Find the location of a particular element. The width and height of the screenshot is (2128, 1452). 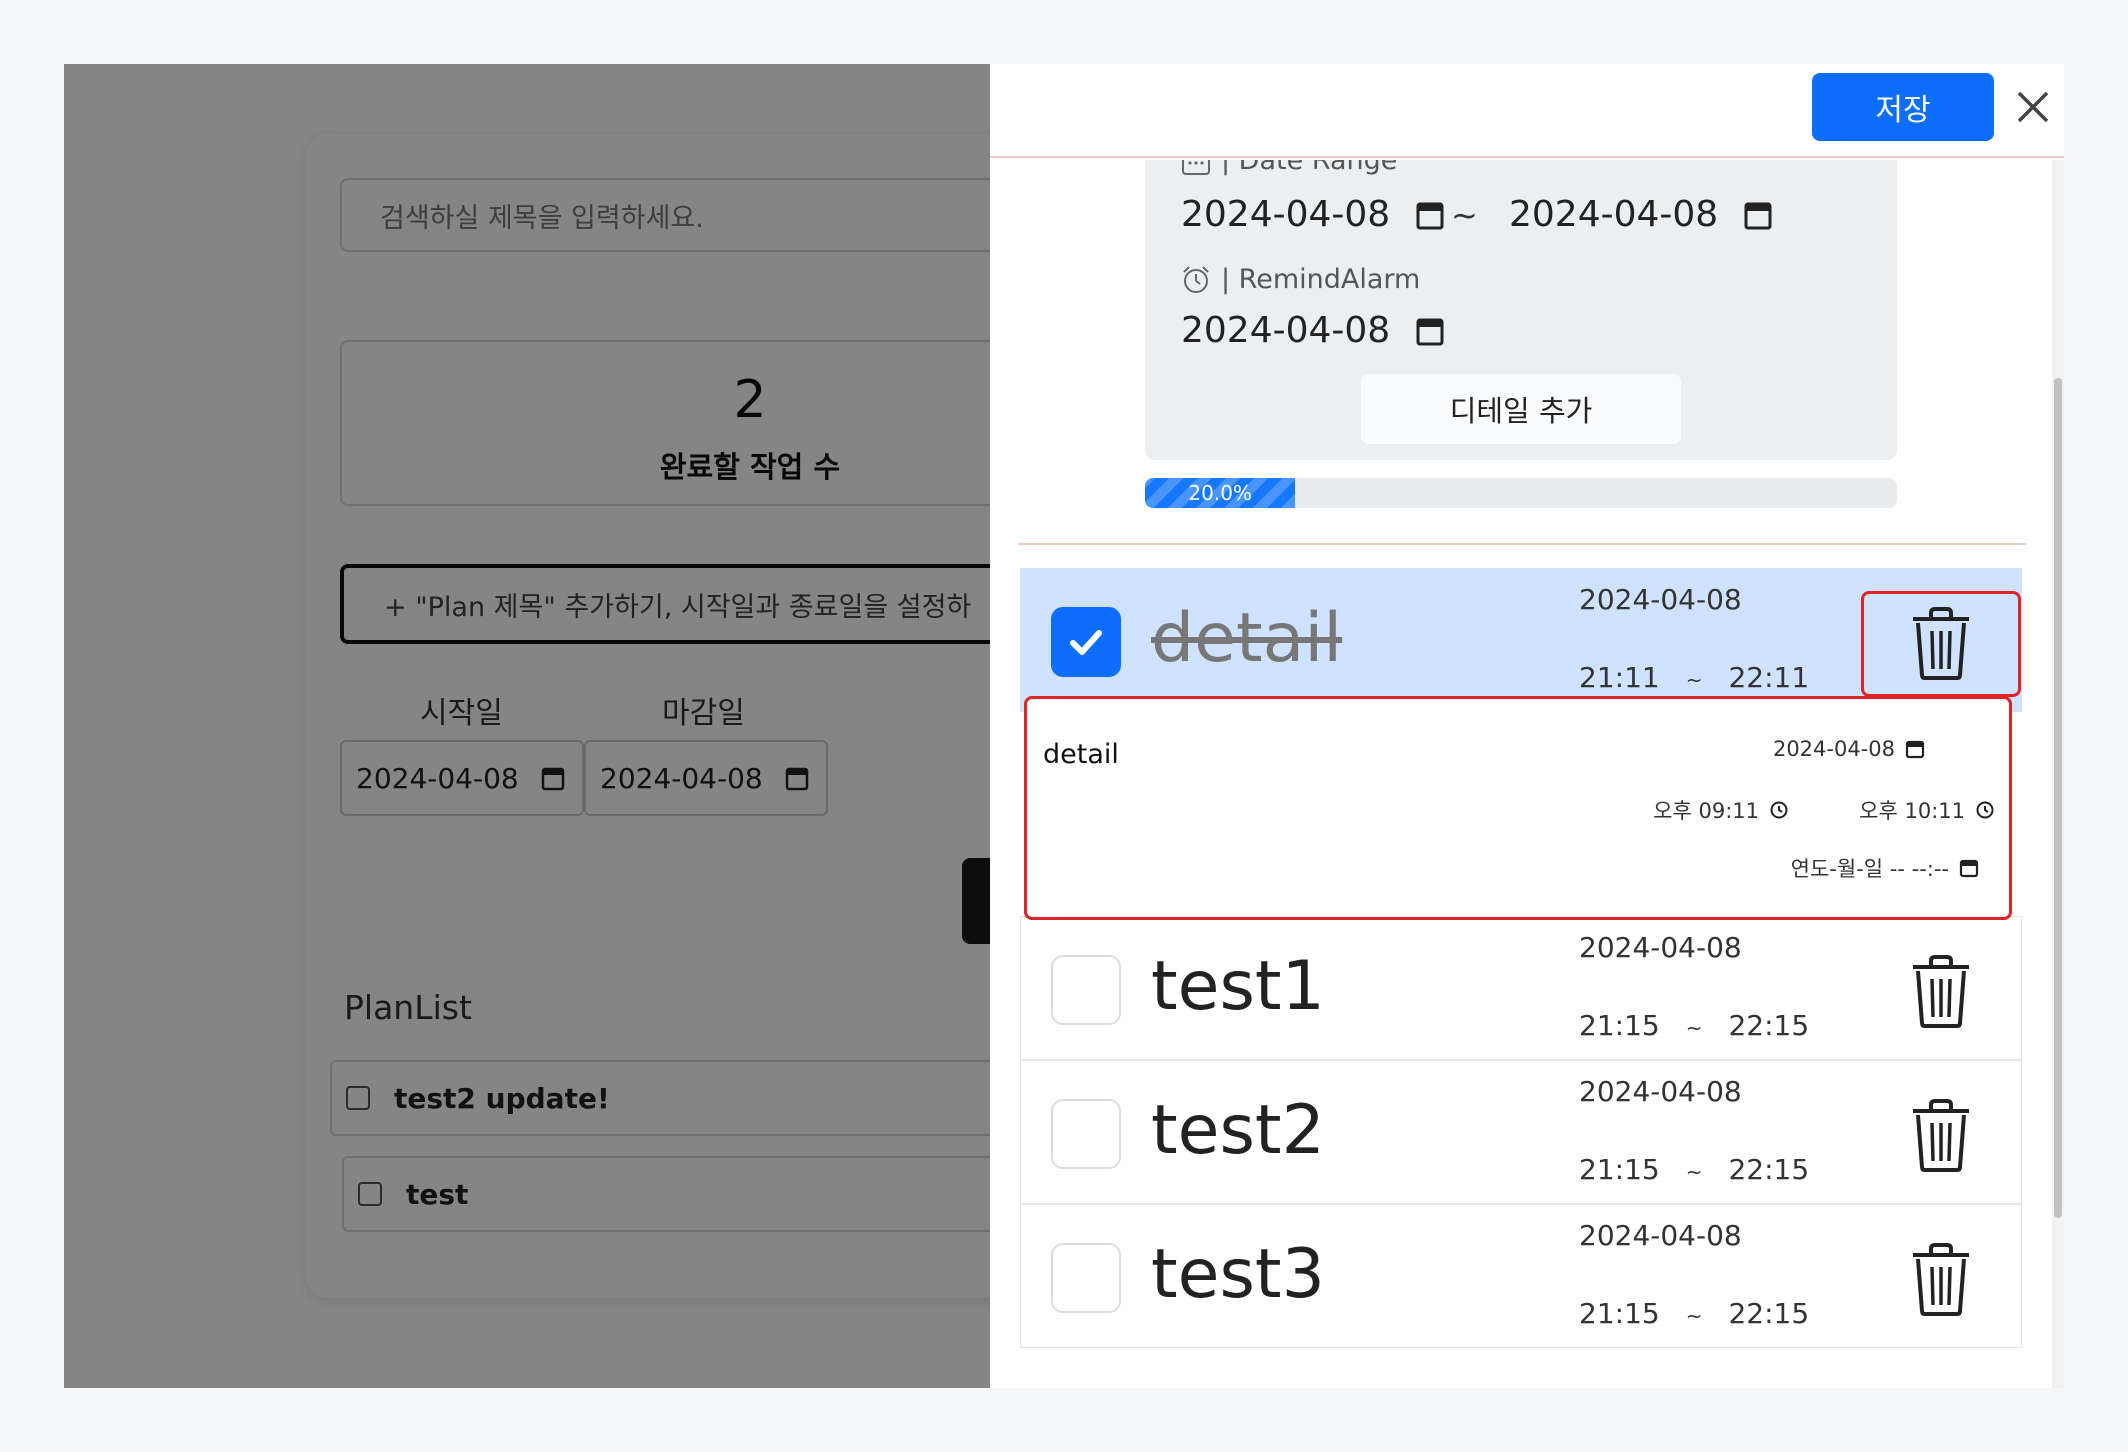

save-button: 저장 is located at coordinates (1903, 107).